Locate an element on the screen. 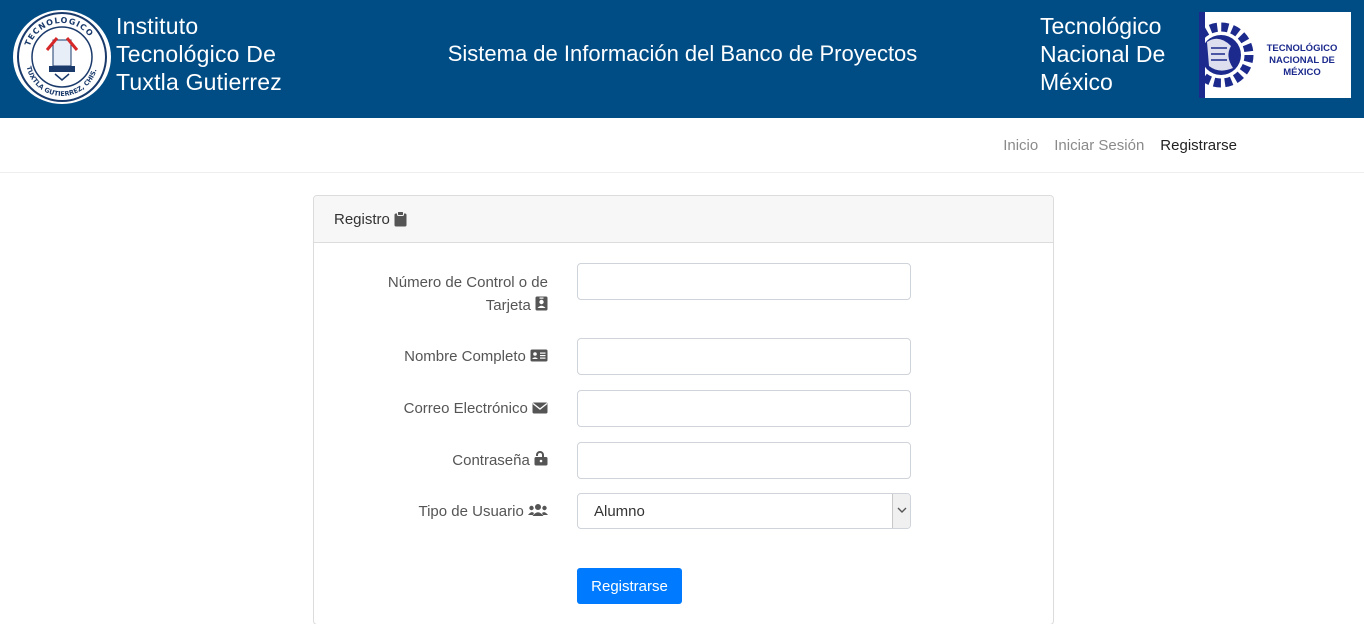 The width and height of the screenshot is (1364, 624). label-line-text: Correo Electrónico is located at coordinates (465, 408).